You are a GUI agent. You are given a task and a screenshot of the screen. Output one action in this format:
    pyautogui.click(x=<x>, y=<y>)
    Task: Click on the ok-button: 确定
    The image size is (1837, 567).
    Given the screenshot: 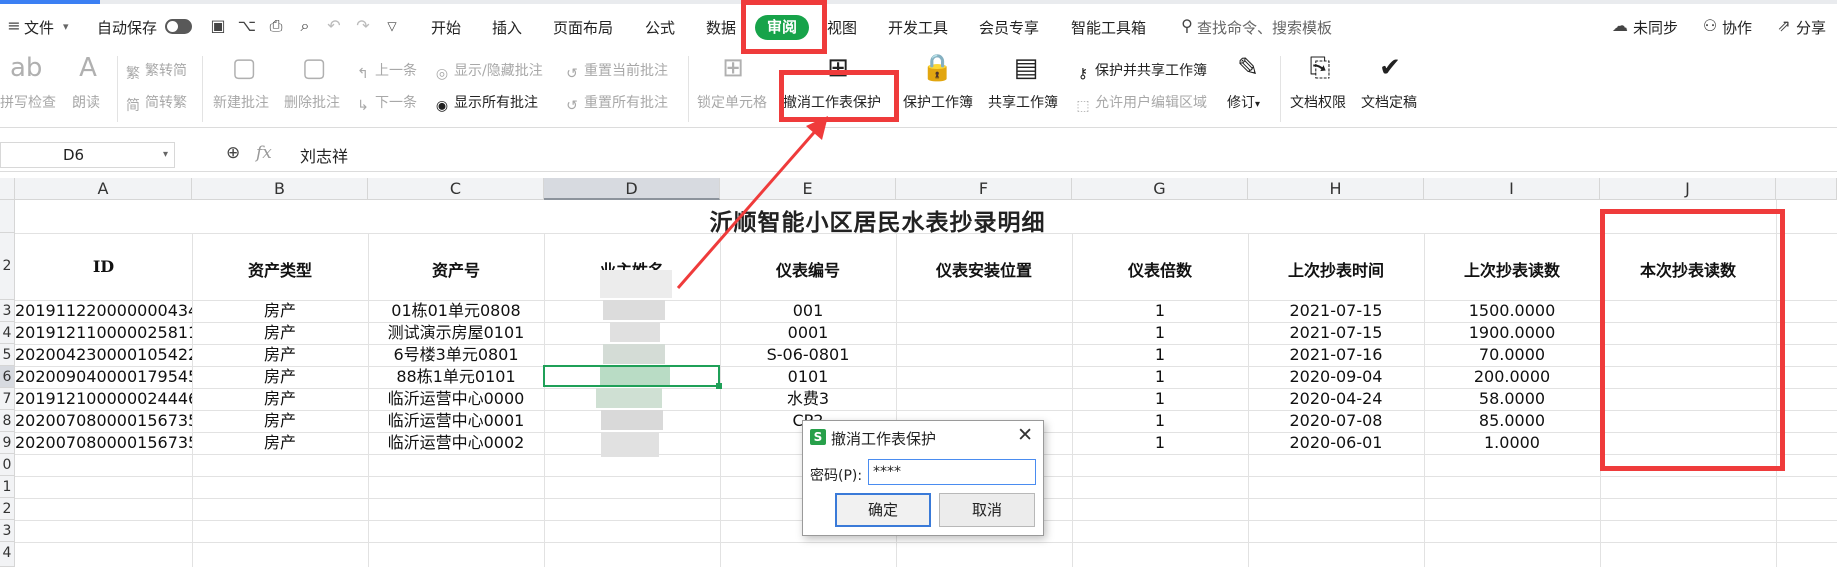 What is the action you would take?
    pyautogui.click(x=883, y=510)
    